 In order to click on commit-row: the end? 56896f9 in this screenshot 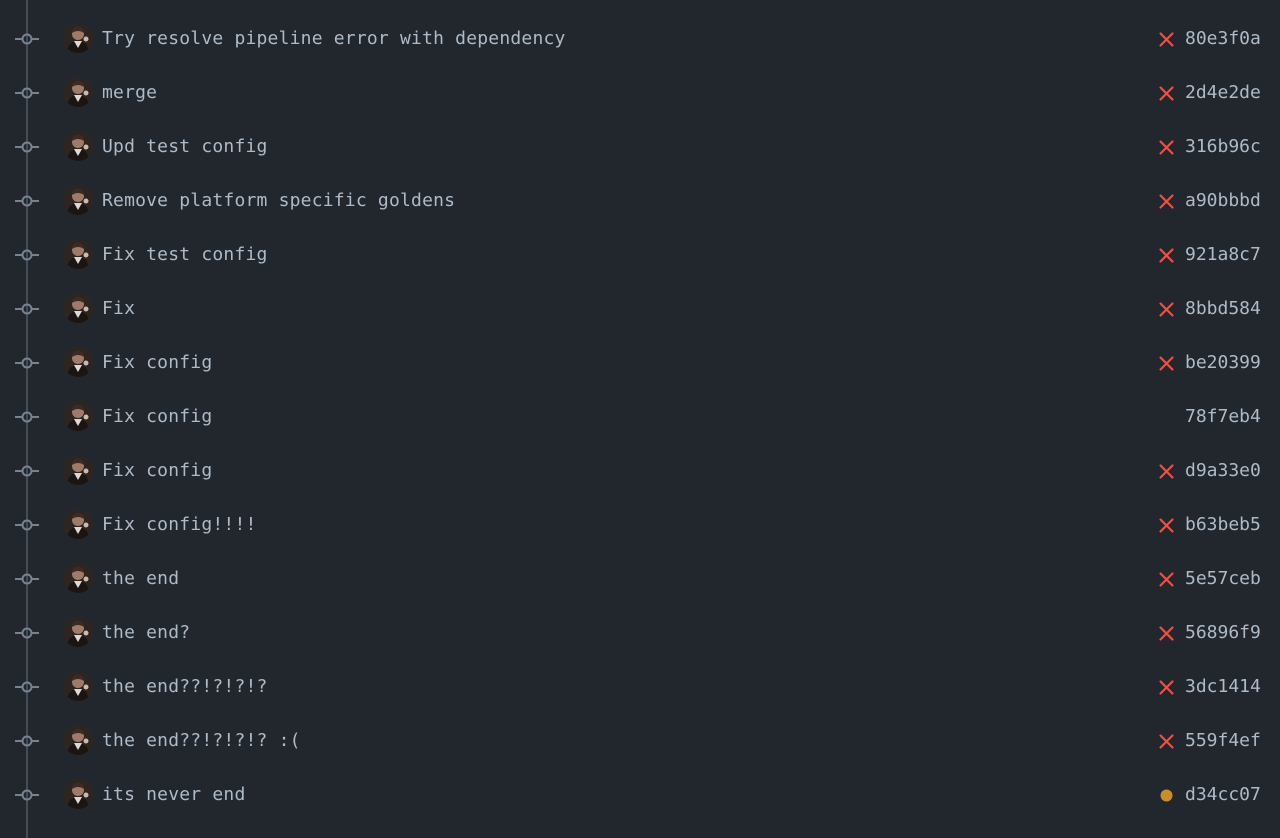, I will do `click(640, 633)`.